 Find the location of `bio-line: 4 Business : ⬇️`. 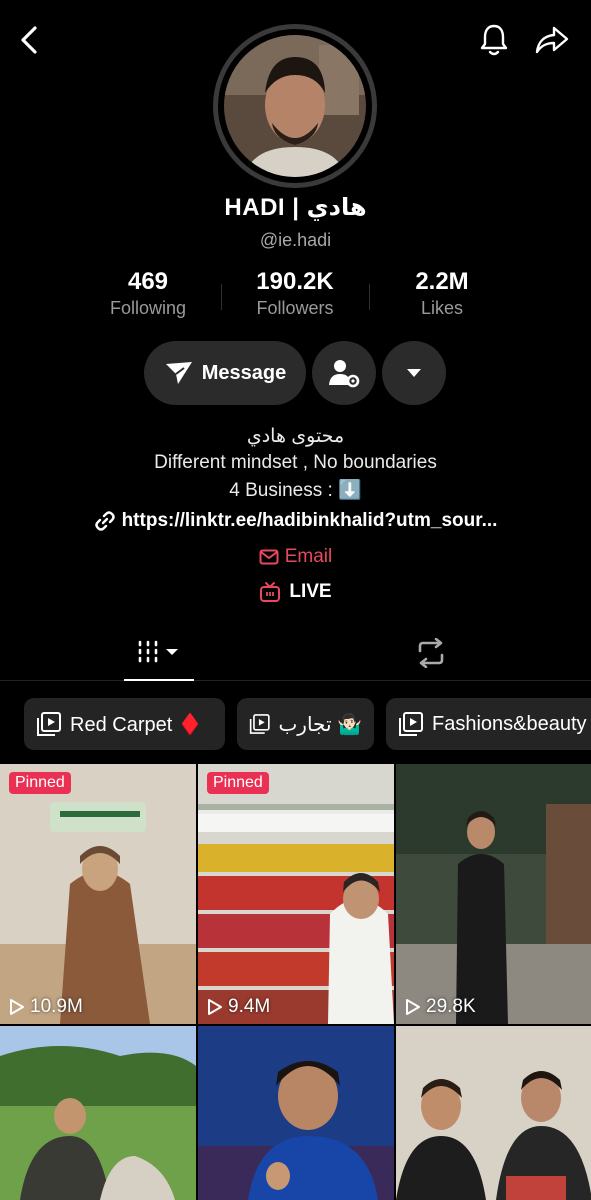

bio-line: 4 Business : ⬇️ is located at coordinates (295, 490).